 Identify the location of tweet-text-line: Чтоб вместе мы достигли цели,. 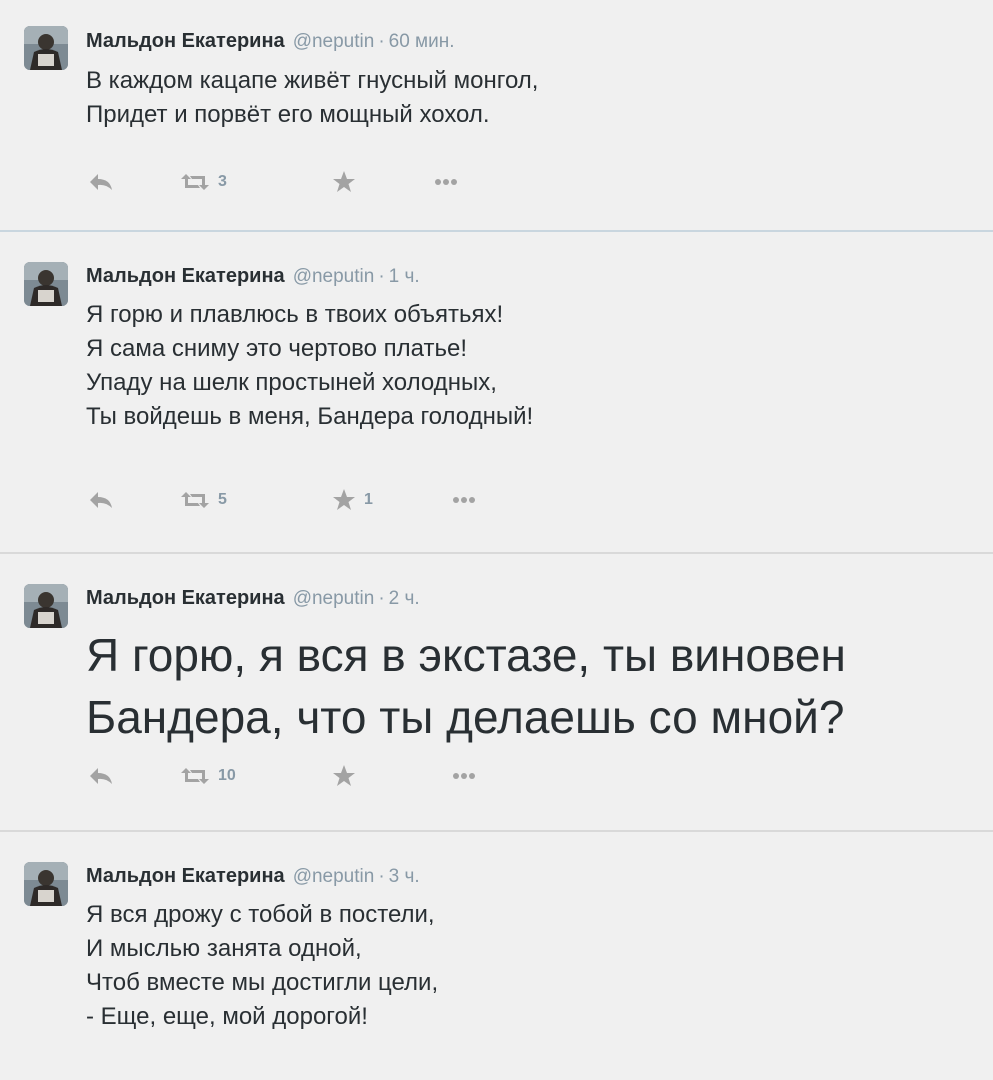
(262, 982).